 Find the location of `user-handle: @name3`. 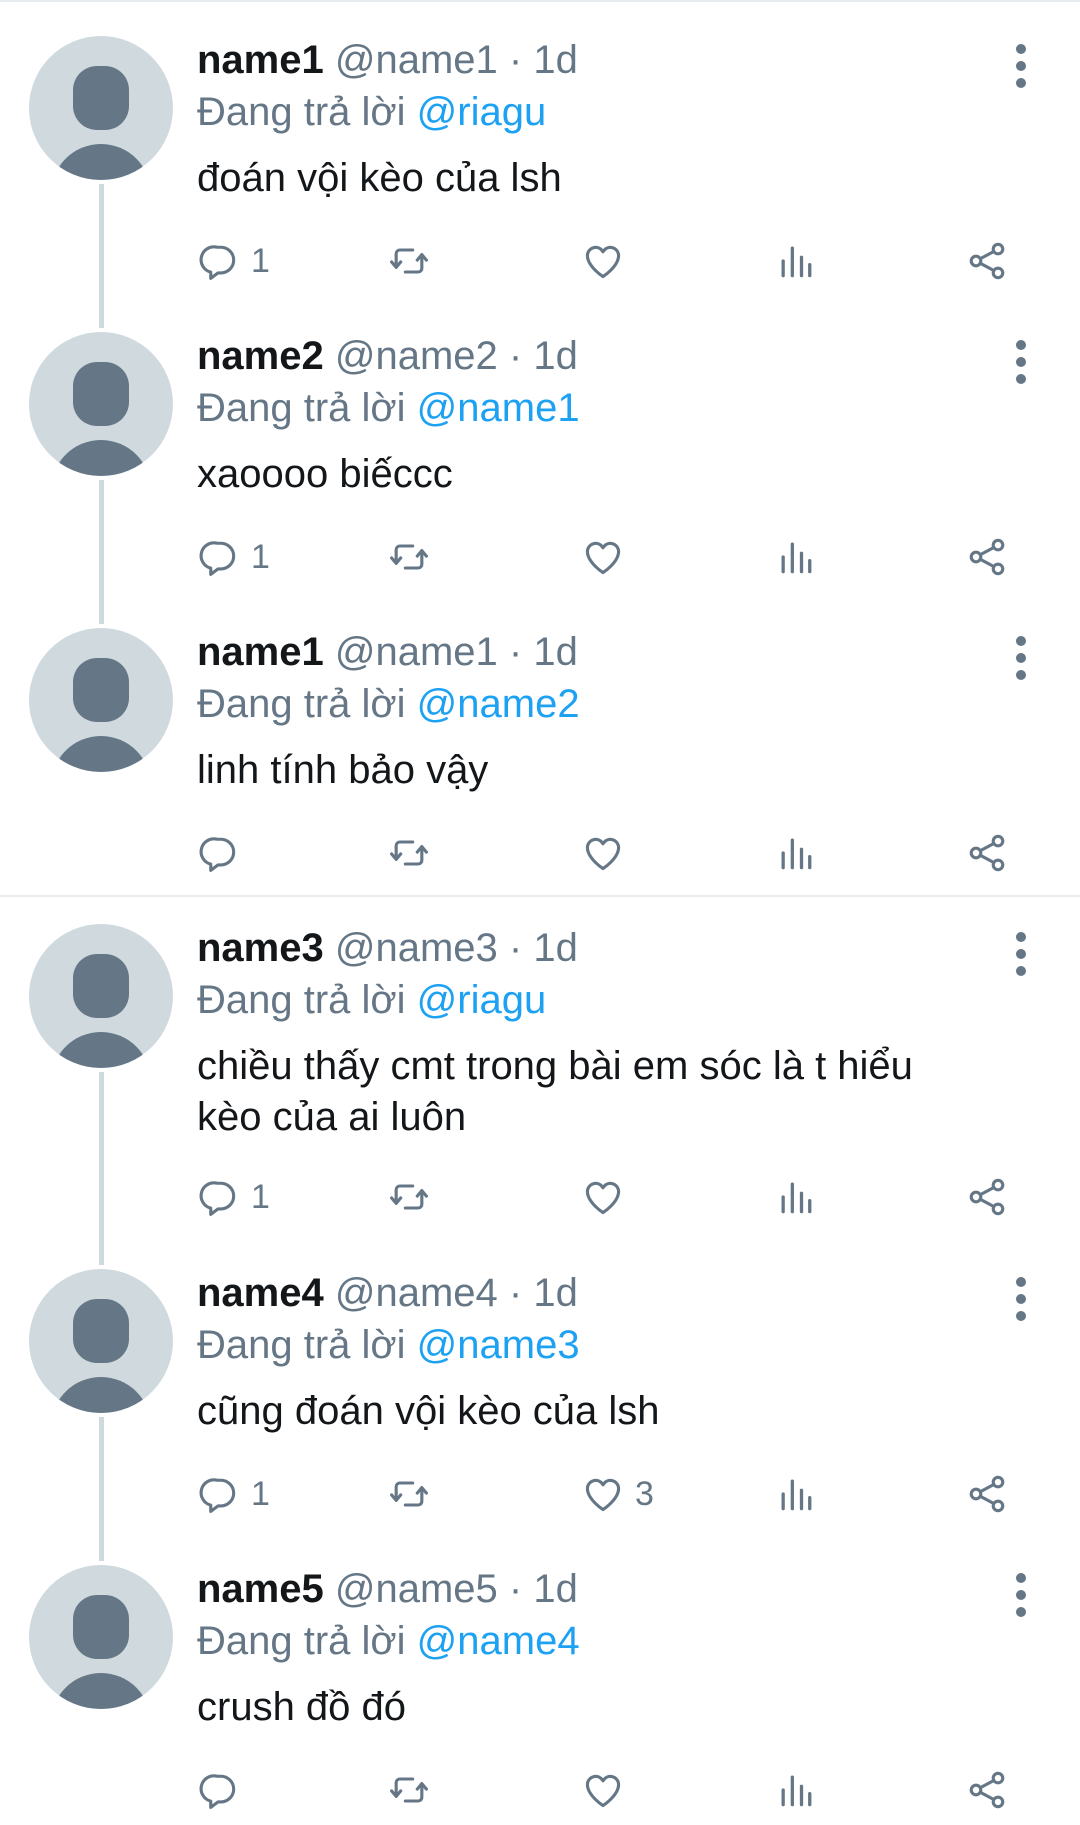

user-handle: @name3 is located at coordinates (416, 948).